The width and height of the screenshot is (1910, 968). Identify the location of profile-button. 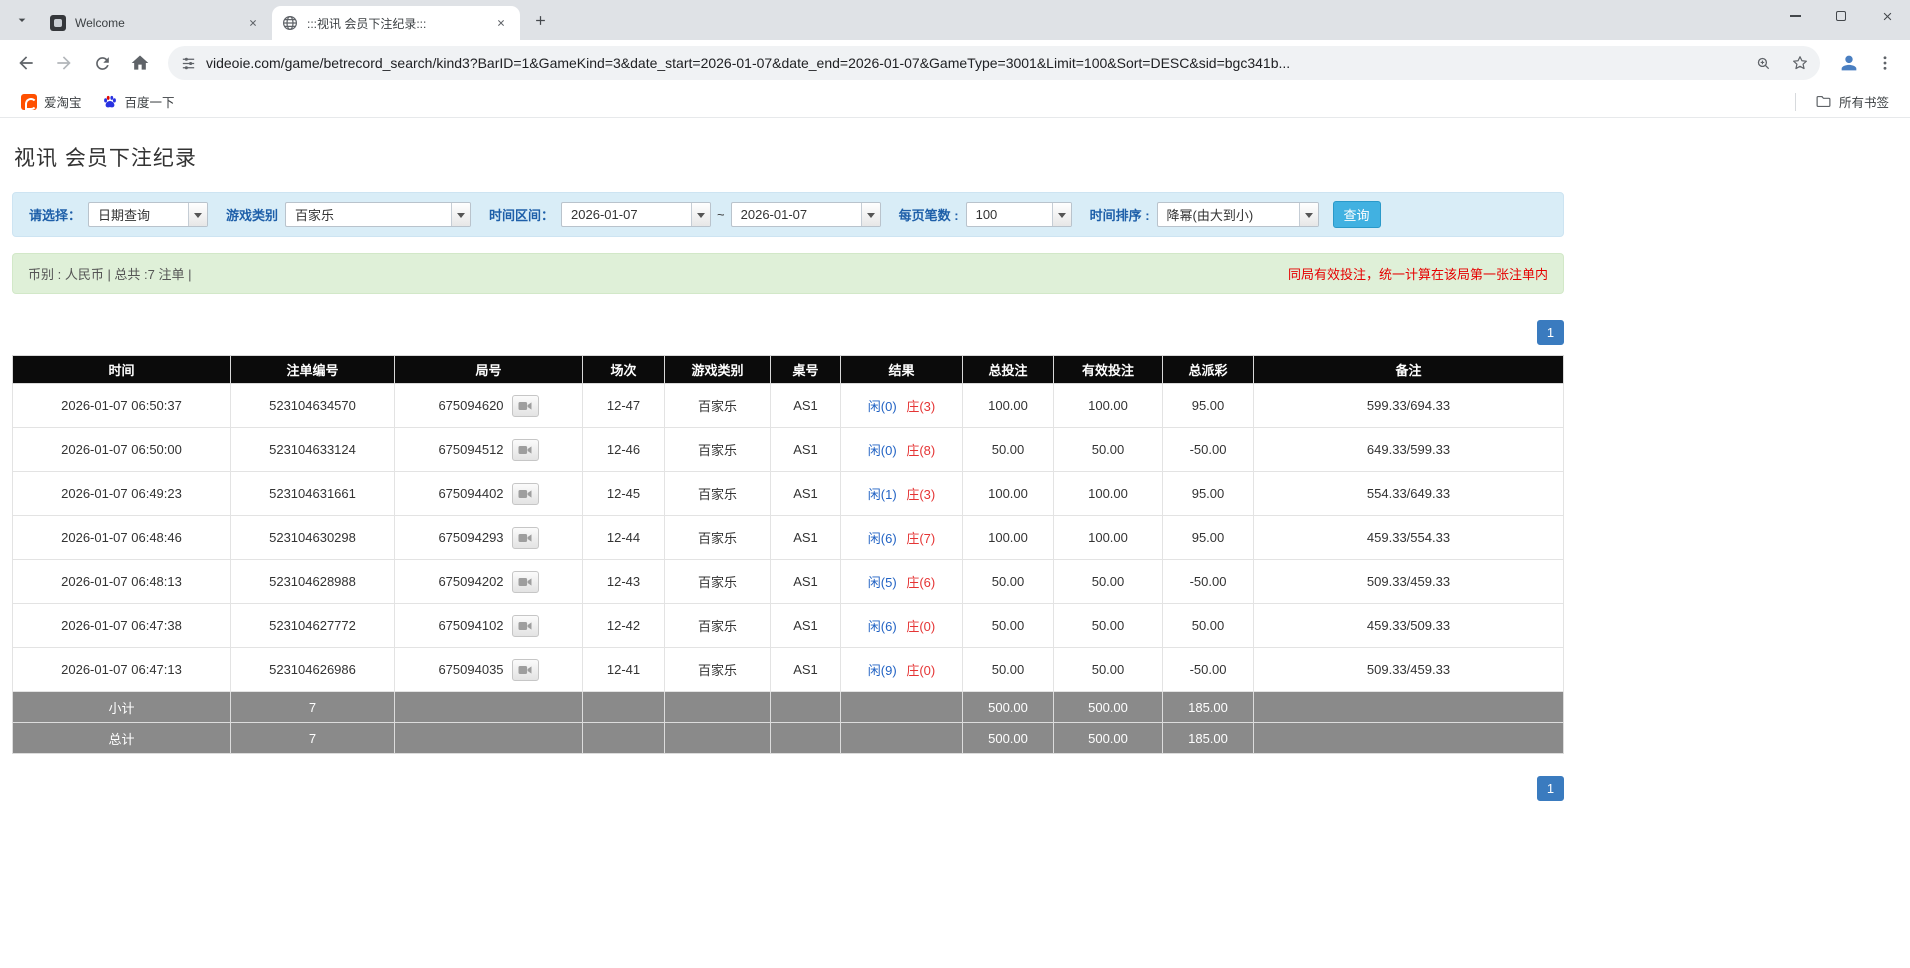
(1849, 63).